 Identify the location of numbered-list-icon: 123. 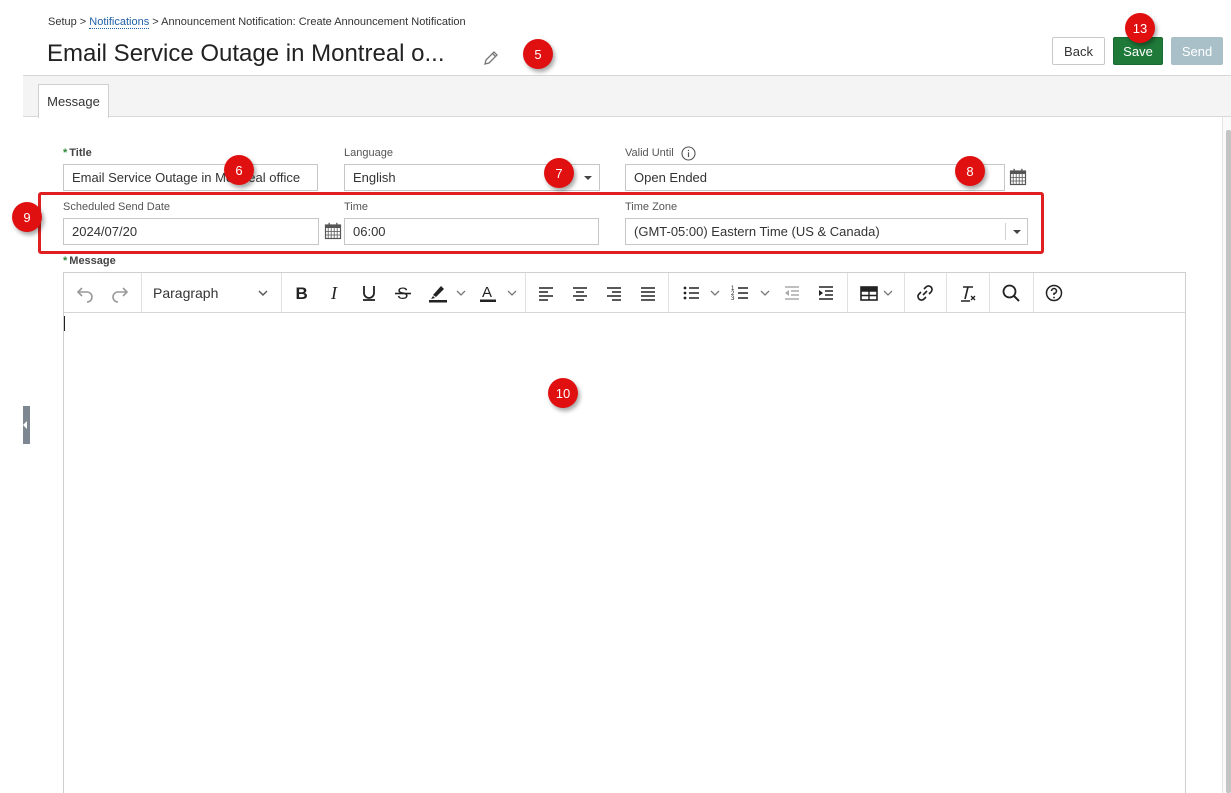
(740, 293).